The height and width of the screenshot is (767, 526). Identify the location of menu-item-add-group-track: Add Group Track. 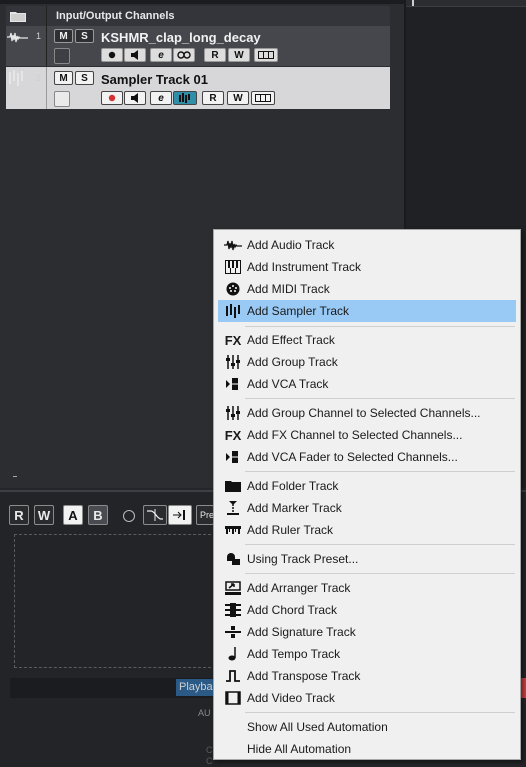
(367, 362).